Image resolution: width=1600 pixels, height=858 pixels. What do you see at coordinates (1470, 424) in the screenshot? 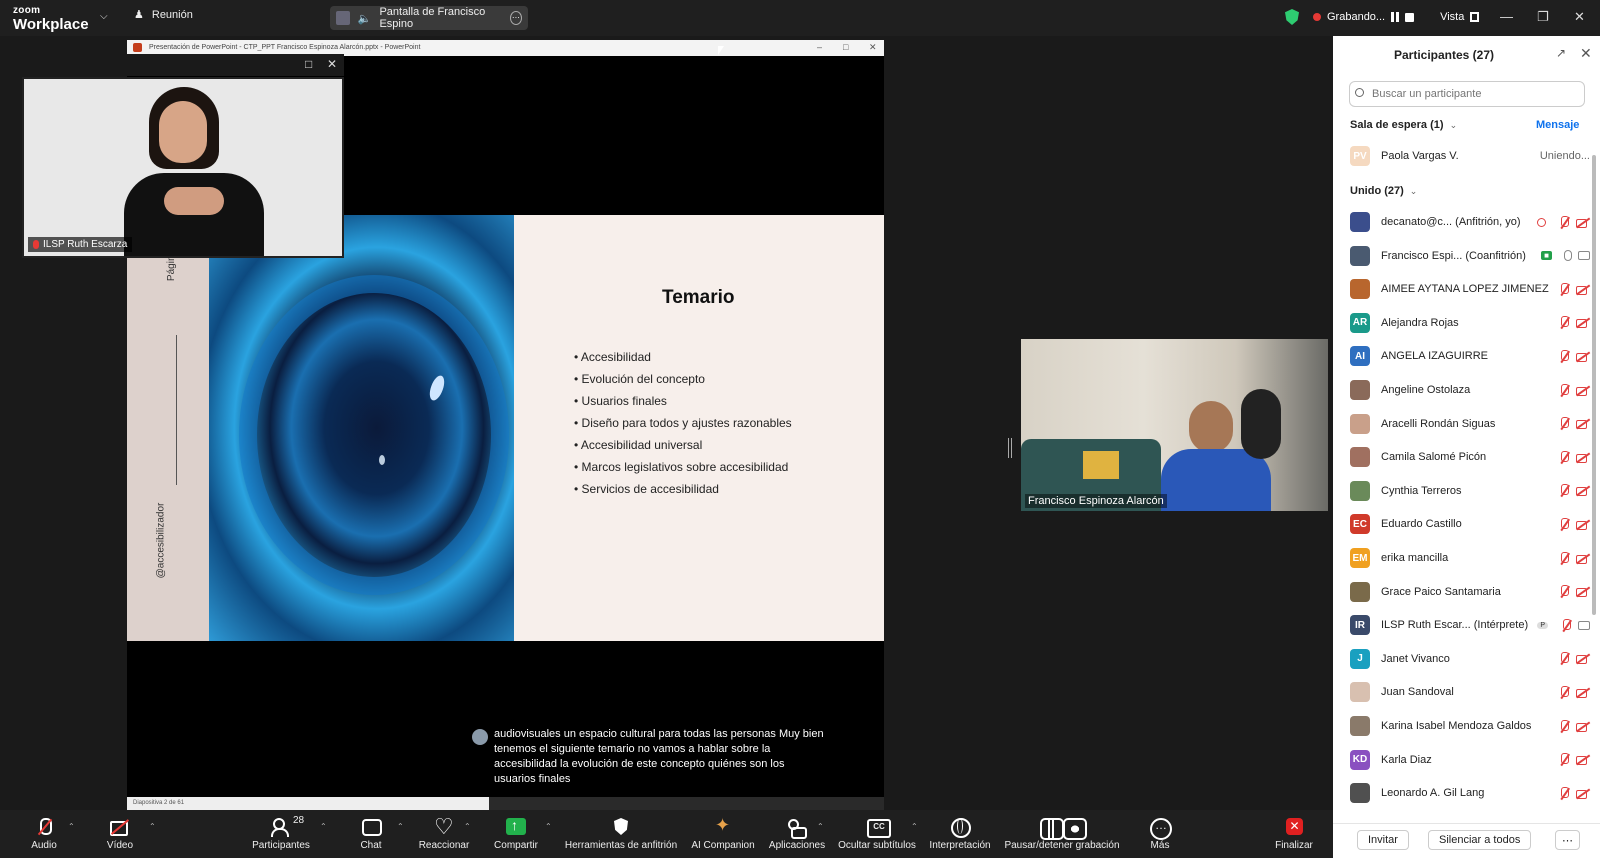
I see `participant-row: Aracelli Rondán Siguas` at bounding box center [1470, 424].